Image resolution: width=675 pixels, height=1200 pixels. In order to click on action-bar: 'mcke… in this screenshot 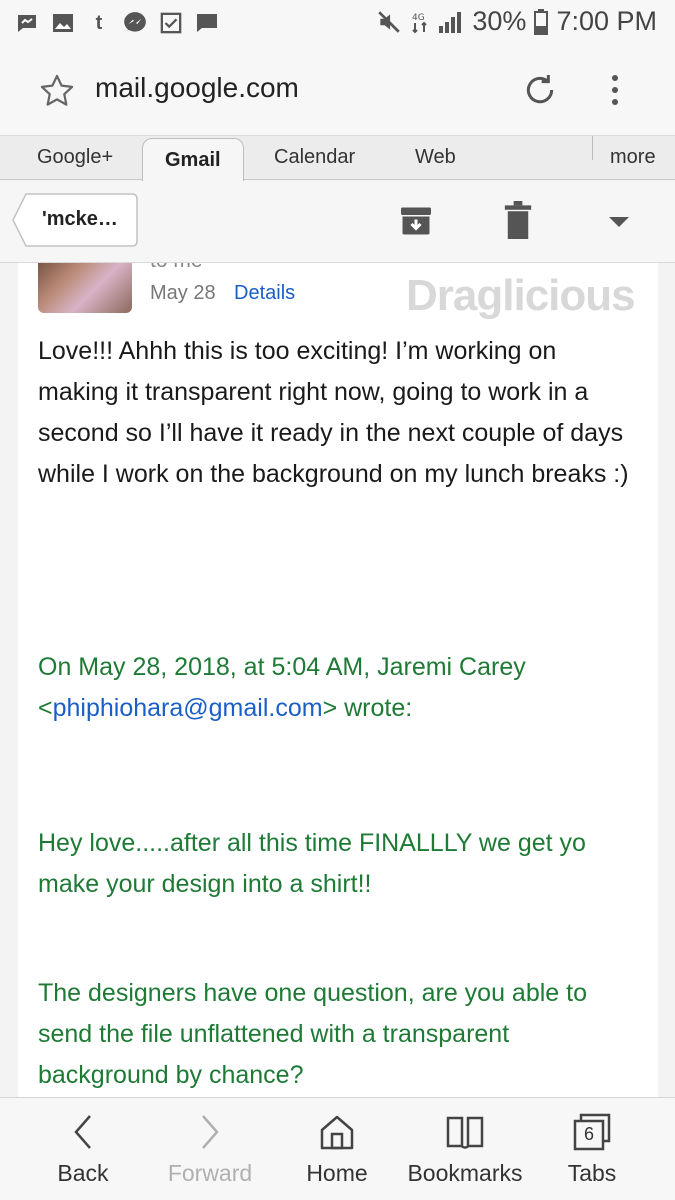, I will do `click(337, 222)`.